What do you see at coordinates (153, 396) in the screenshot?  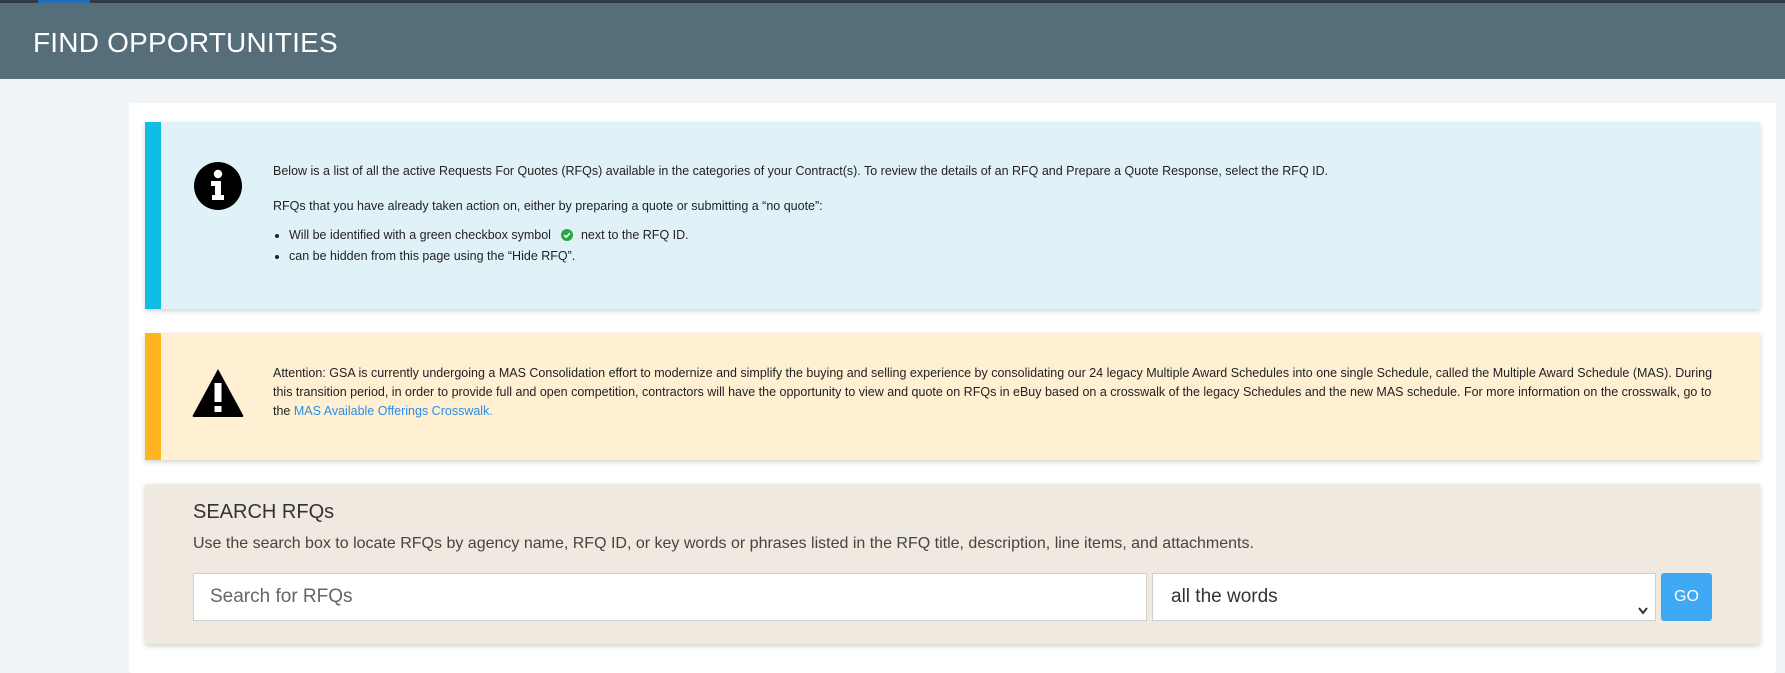 I see `warning-alert-accent-bar` at bounding box center [153, 396].